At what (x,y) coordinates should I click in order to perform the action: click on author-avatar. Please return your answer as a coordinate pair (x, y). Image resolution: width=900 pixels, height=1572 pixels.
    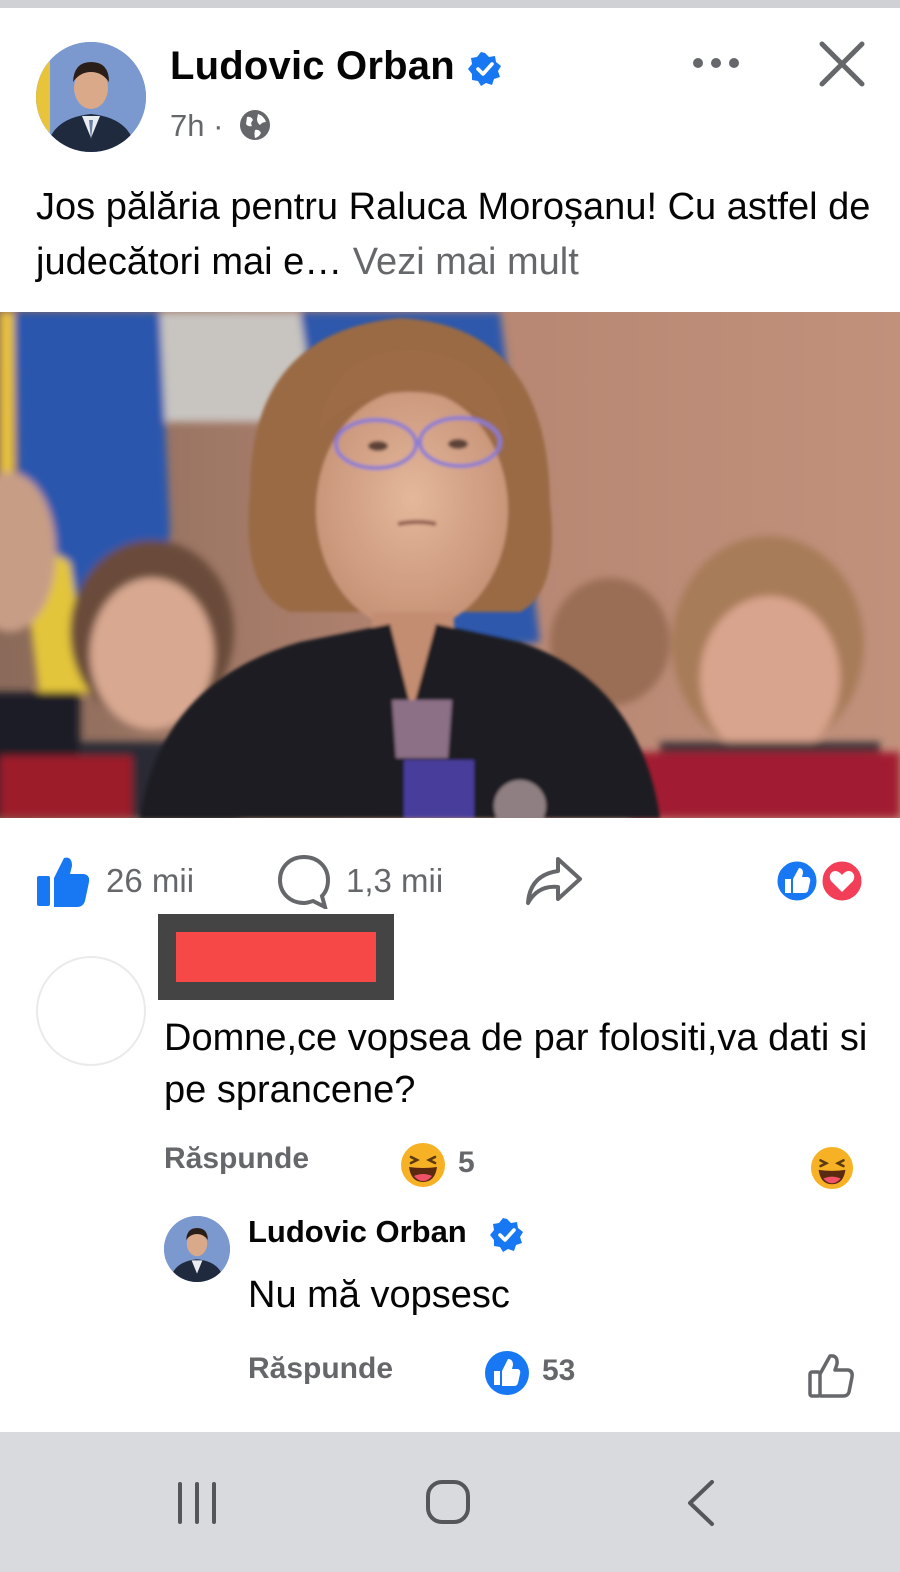
    Looking at the image, I should click on (91, 97).